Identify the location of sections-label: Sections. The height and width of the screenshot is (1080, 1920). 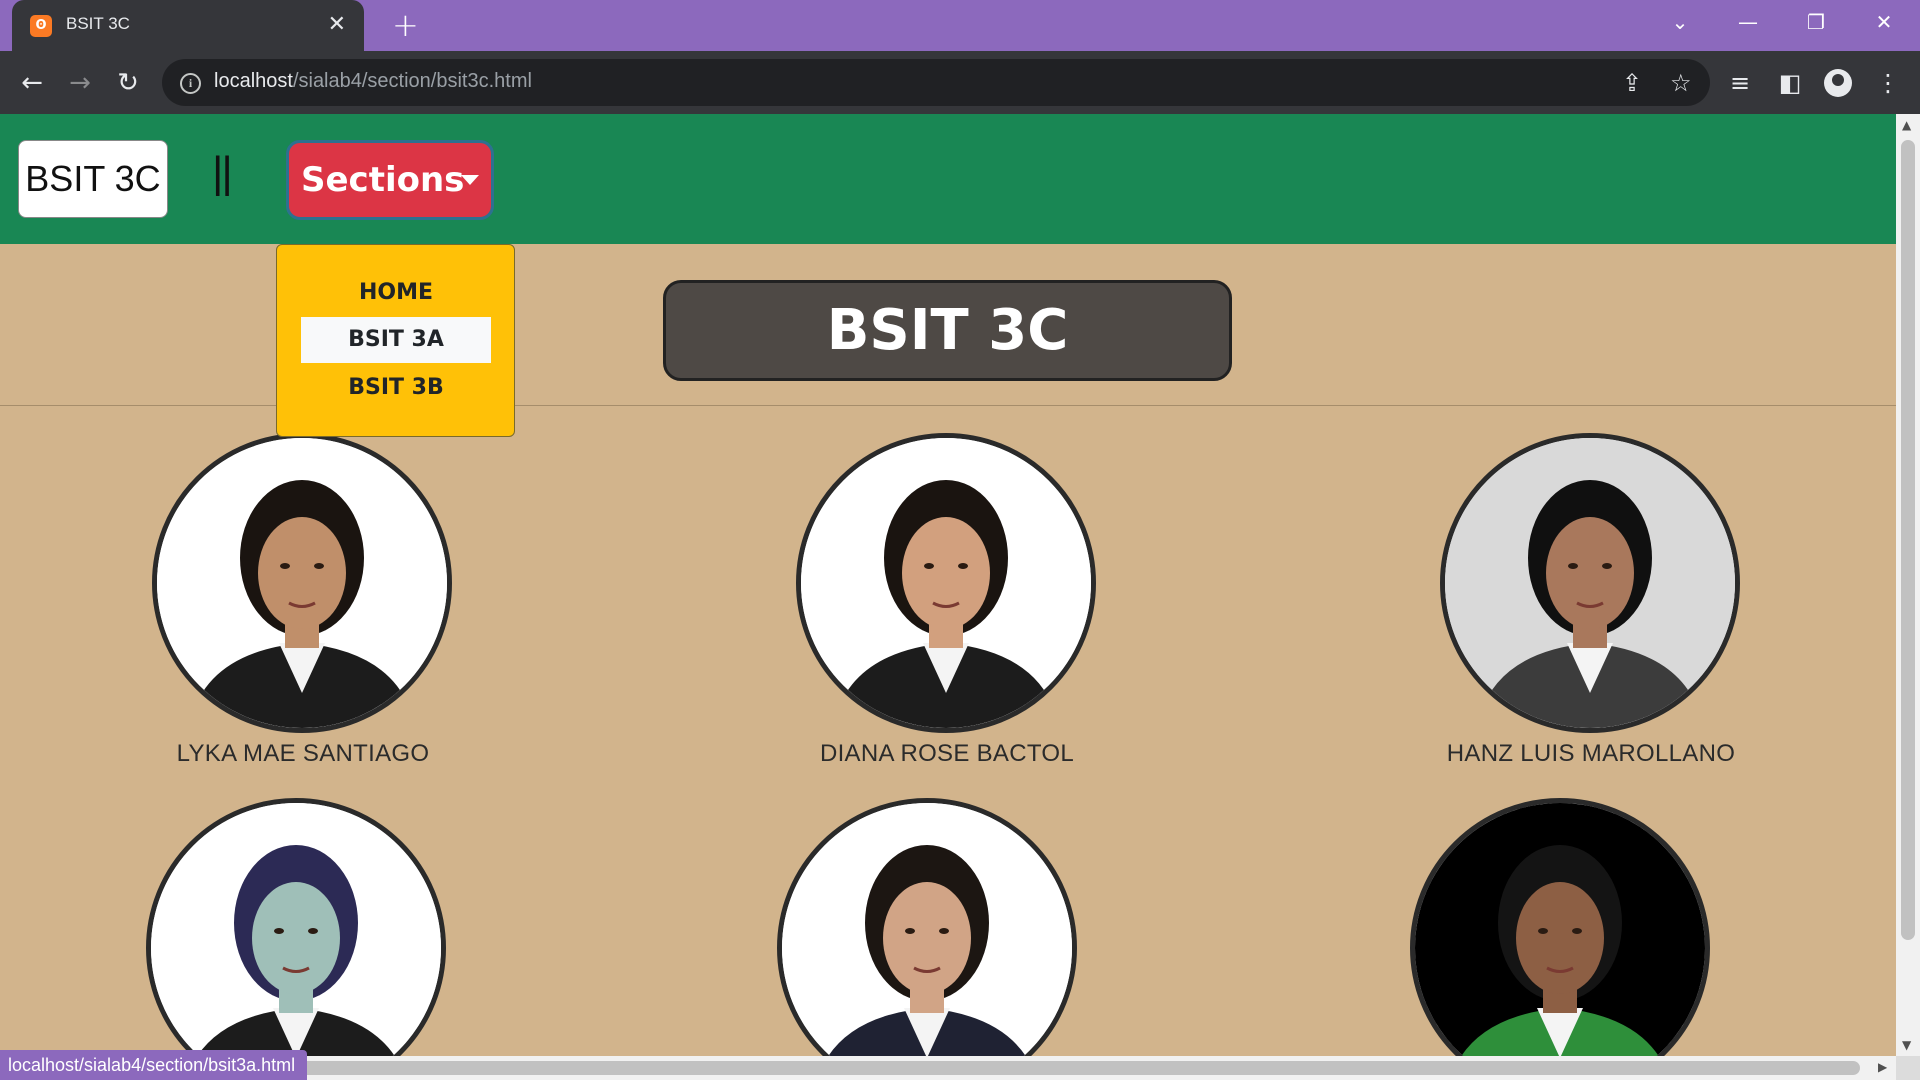
(383, 180).